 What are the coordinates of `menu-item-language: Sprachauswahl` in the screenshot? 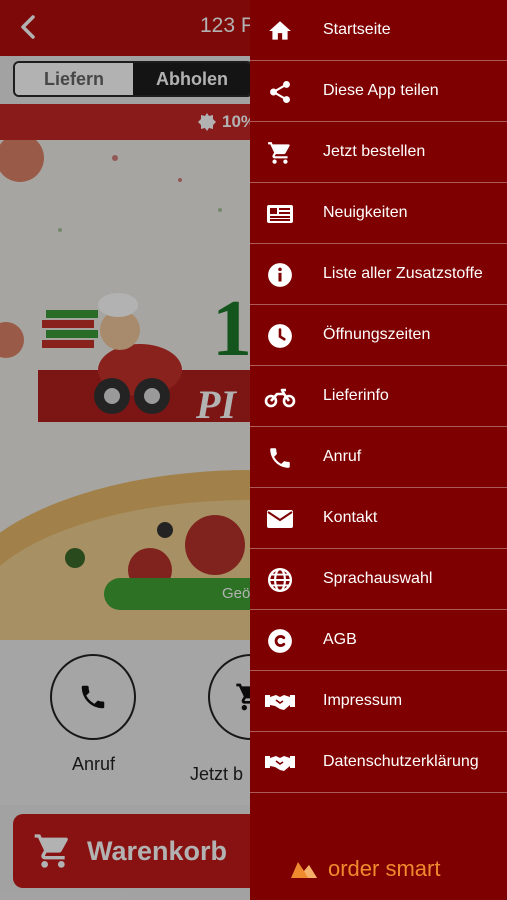 It's located at (378, 579).